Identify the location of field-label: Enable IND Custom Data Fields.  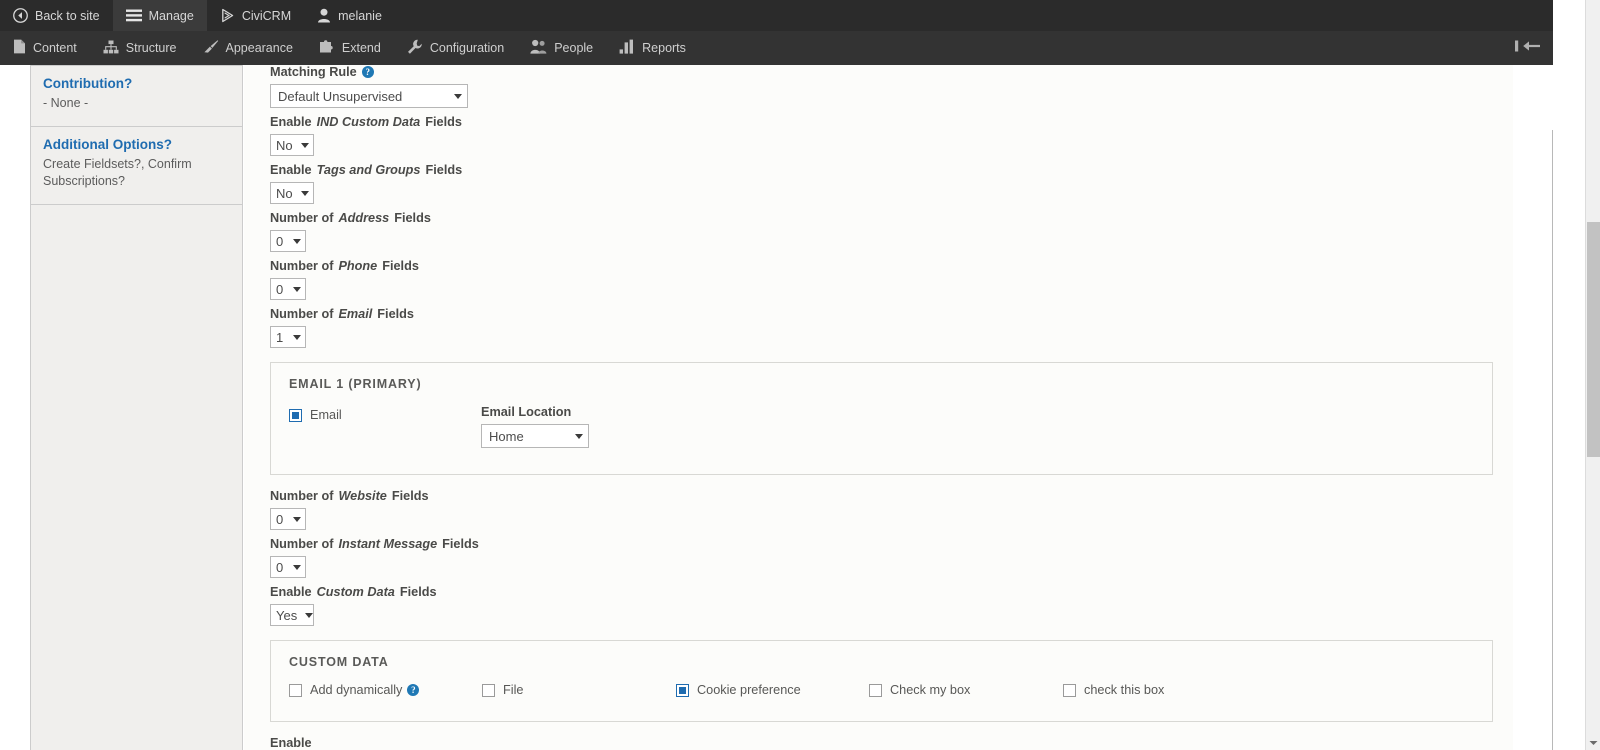
(881, 122).